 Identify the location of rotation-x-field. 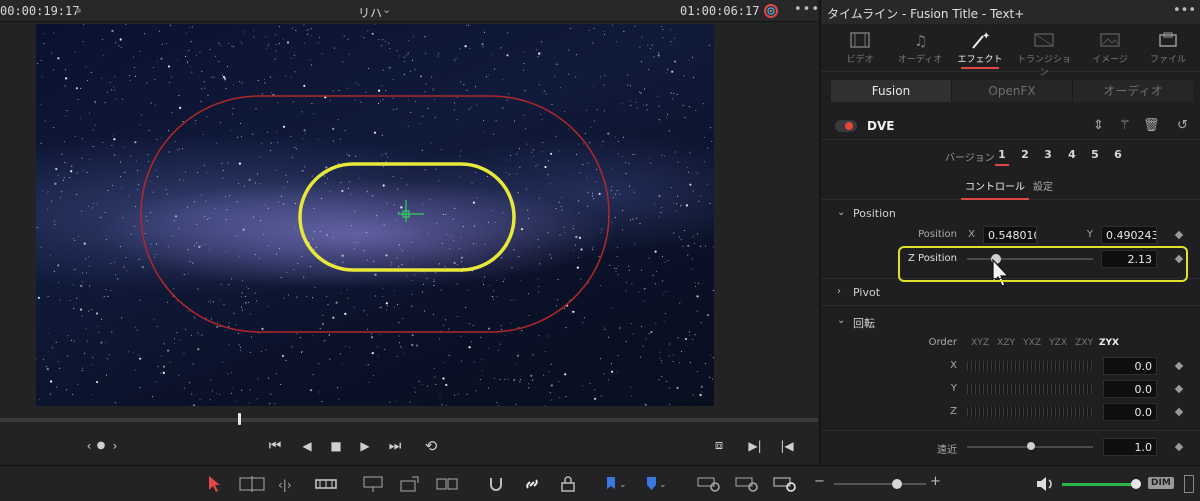
(1130, 366).